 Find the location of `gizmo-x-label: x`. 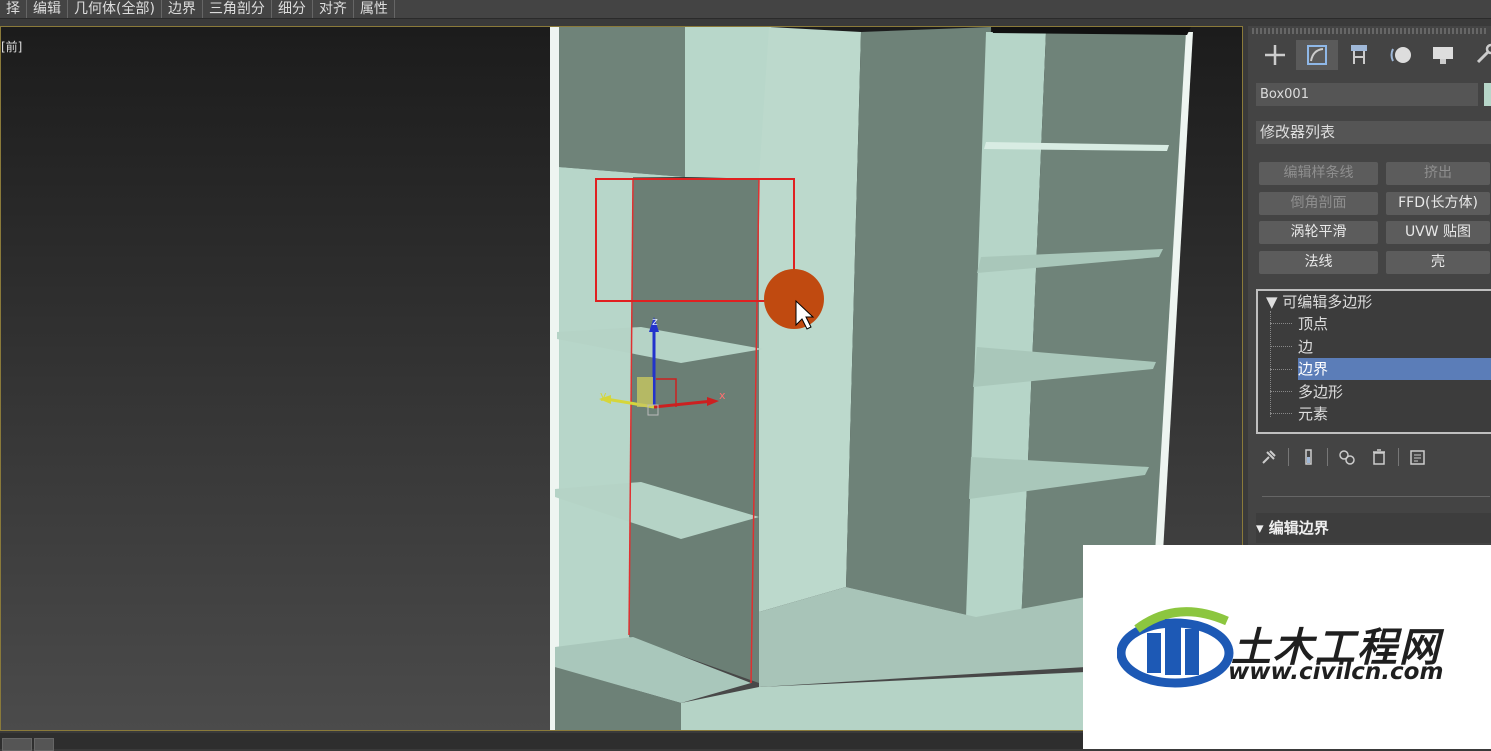

gizmo-x-label: x is located at coordinates (722, 395).